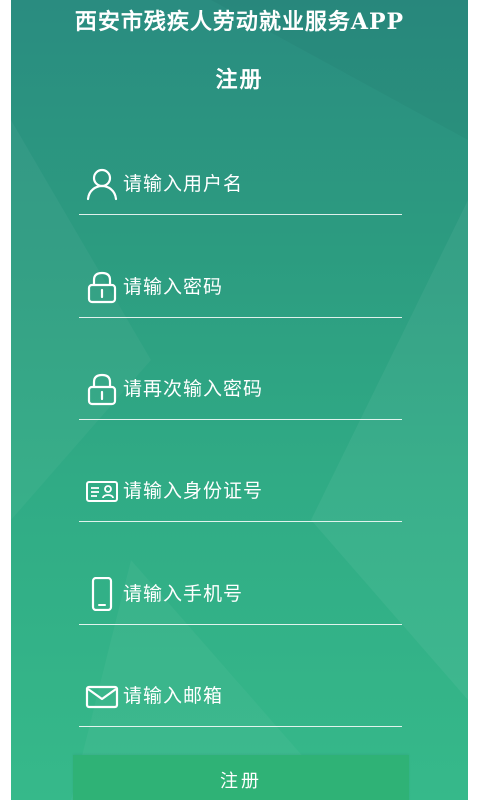  What do you see at coordinates (102, 184) in the screenshot?
I see `user-icon` at bounding box center [102, 184].